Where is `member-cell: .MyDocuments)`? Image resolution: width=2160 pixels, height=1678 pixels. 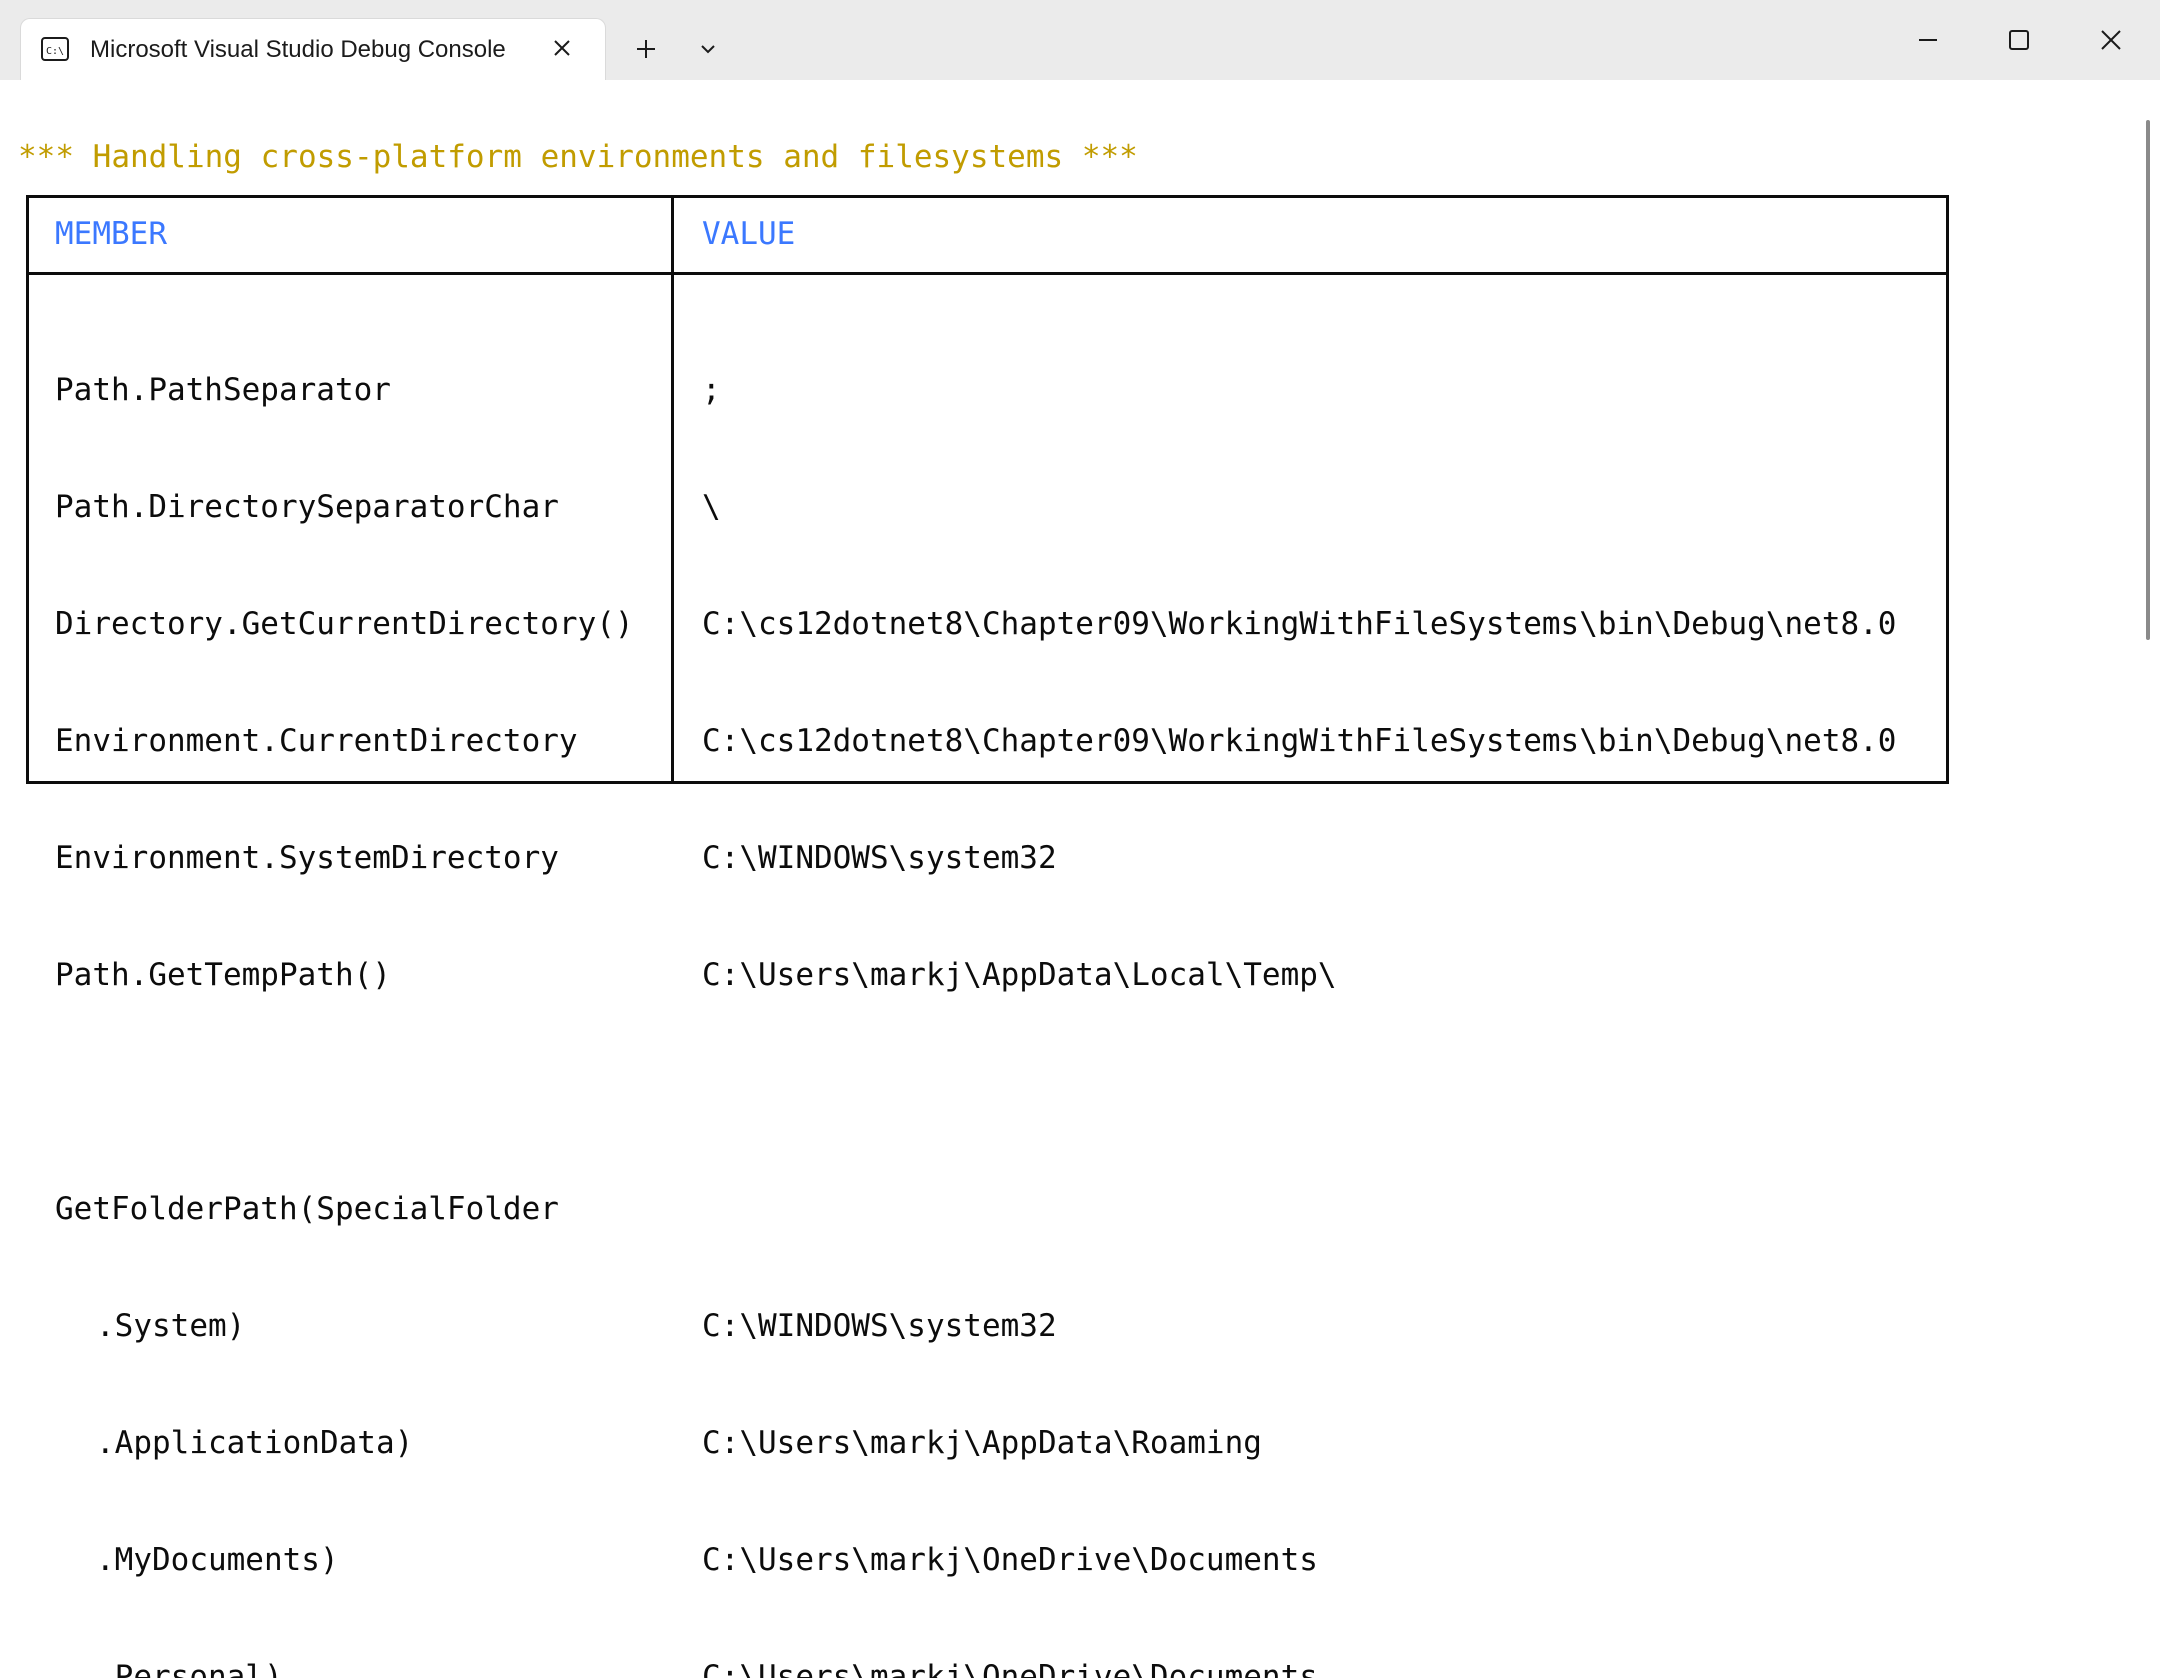 member-cell: .MyDocuments) is located at coordinates (217, 1560).